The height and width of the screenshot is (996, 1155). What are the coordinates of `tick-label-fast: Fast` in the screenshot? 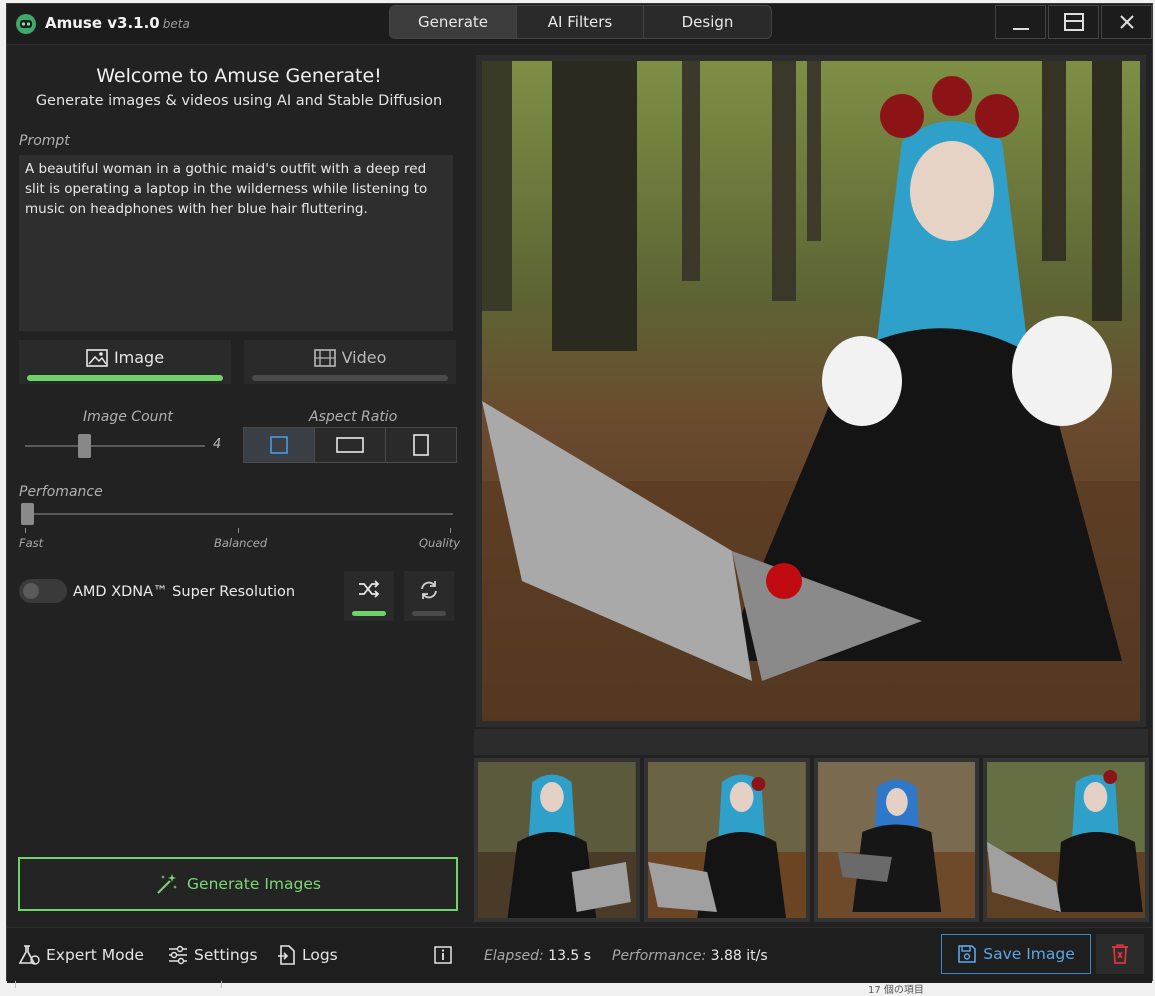 It's located at (31, 543).